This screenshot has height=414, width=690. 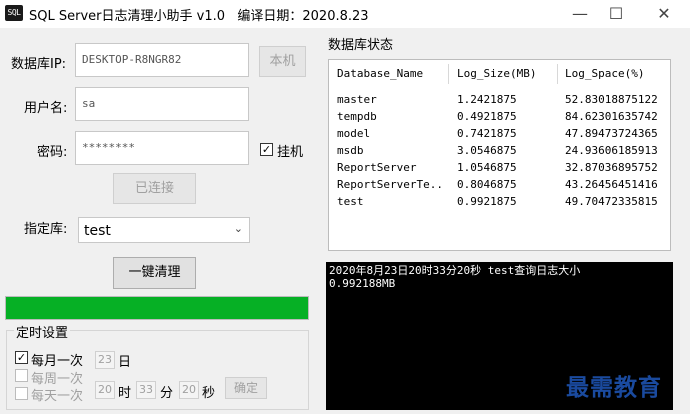 What do you see at coordinates (105, 390) in the screenshot?
I see `hour-input: 20` at bounding box center [105, 390].